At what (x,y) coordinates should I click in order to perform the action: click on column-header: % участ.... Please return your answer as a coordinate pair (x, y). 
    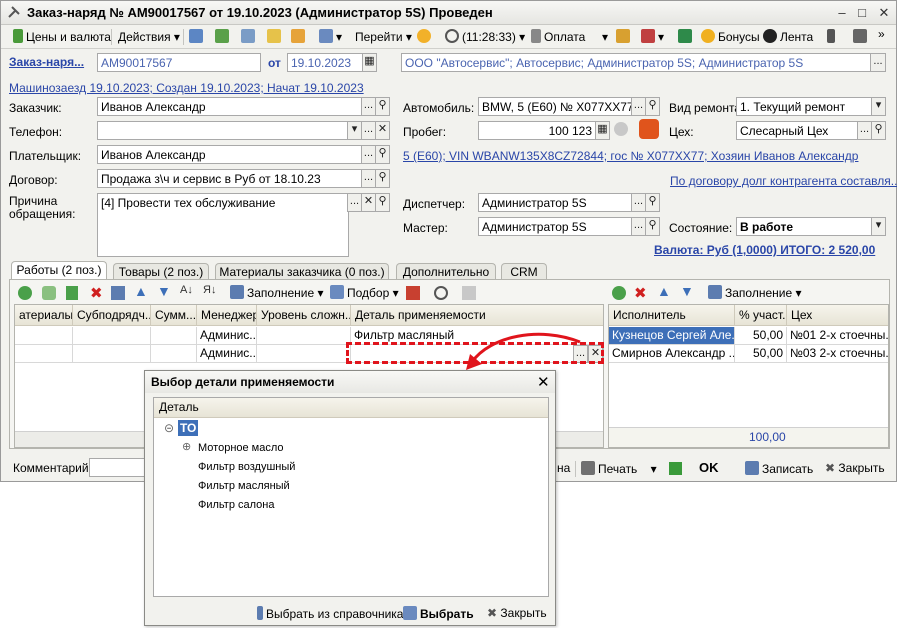
    Looking at the image, I should click on (761, 315).